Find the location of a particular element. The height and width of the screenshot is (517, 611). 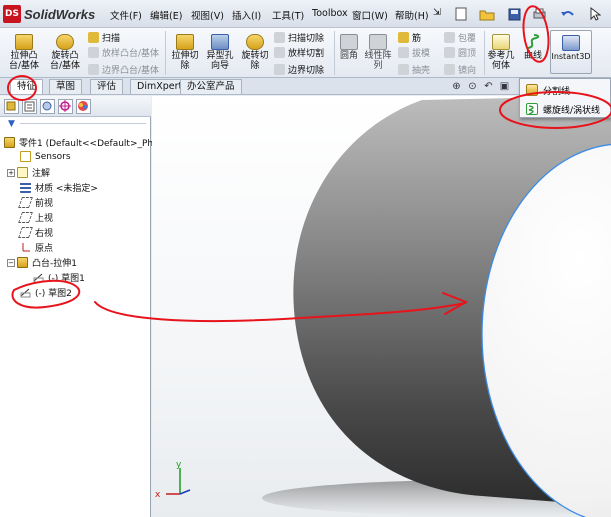

tree-item-part-label: 零件1 (Default<<Default>_Ph is located at coordinates (86, 144).